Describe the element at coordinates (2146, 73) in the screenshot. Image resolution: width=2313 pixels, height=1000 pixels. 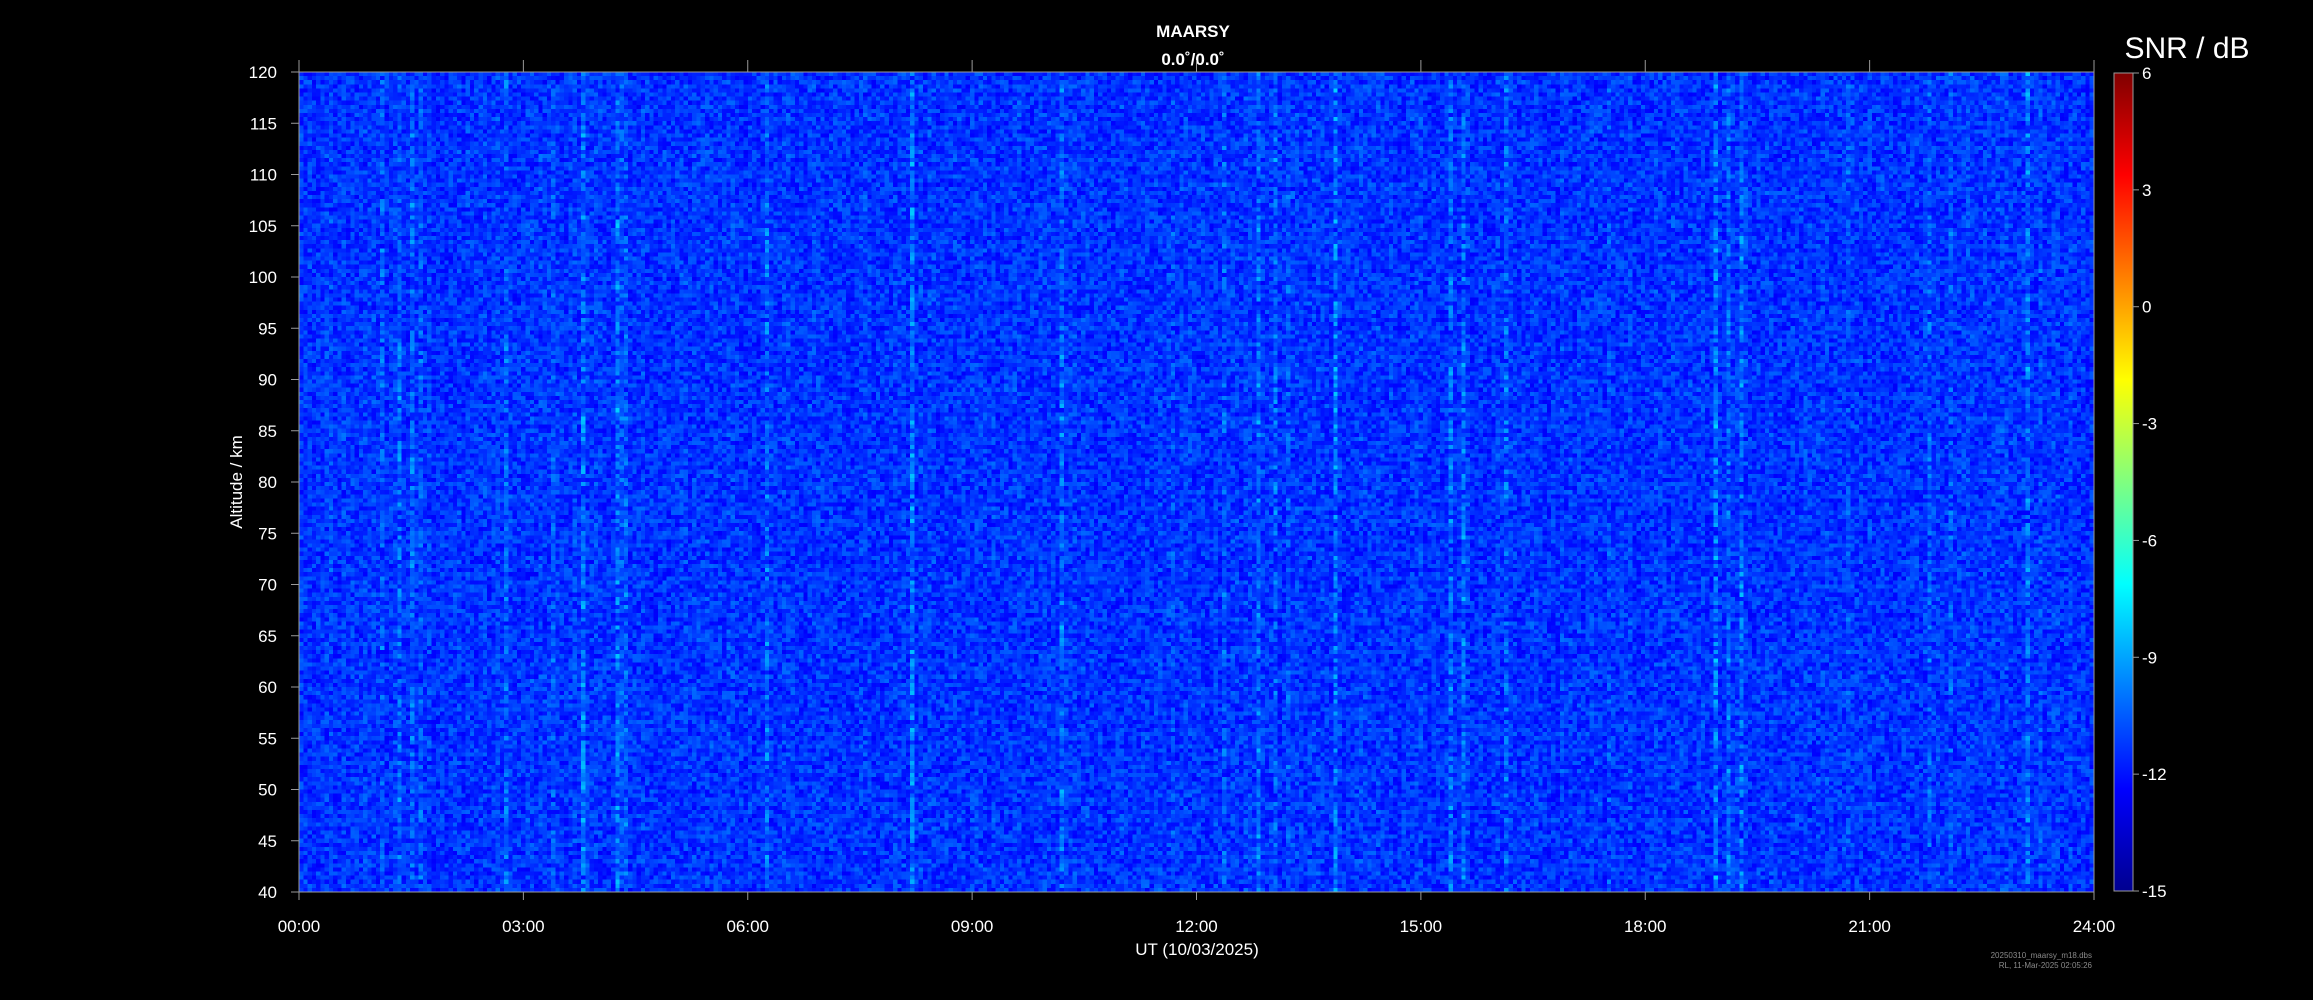
I see `colorbar-tick-label: 6` at that location.